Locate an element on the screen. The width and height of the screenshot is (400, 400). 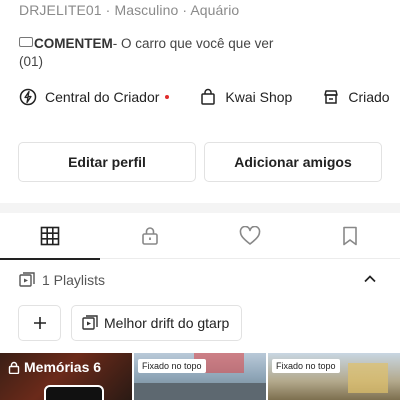
heart-icon is located at coordinates (250, 235).